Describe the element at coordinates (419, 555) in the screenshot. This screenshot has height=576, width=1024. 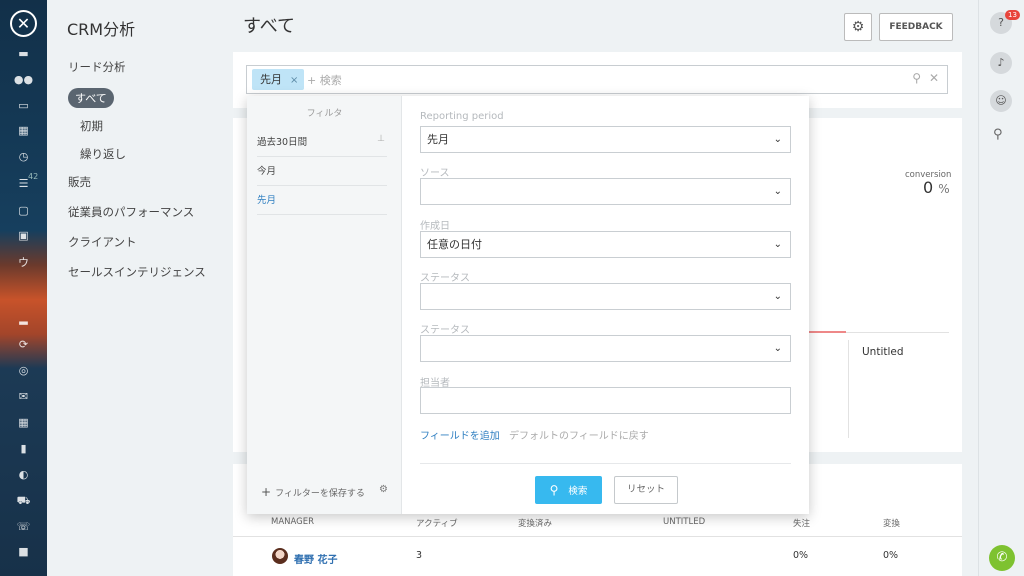
I see `cell-active: 3` at that location.